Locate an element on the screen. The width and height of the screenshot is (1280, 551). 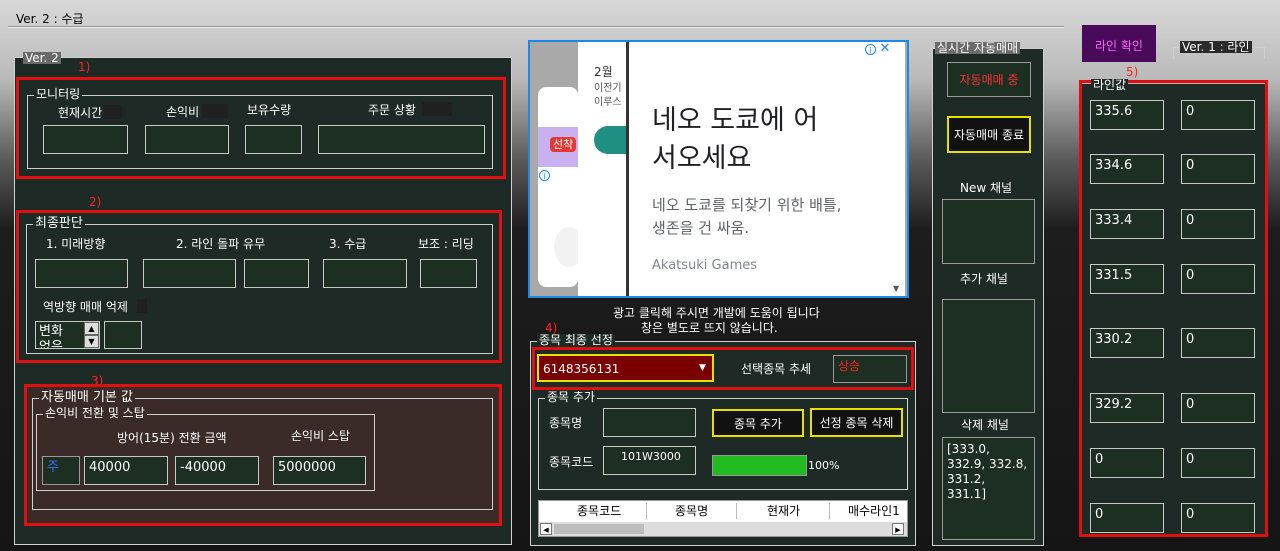
ad-preview-date: 2월 is located at coordinates (603, 72).